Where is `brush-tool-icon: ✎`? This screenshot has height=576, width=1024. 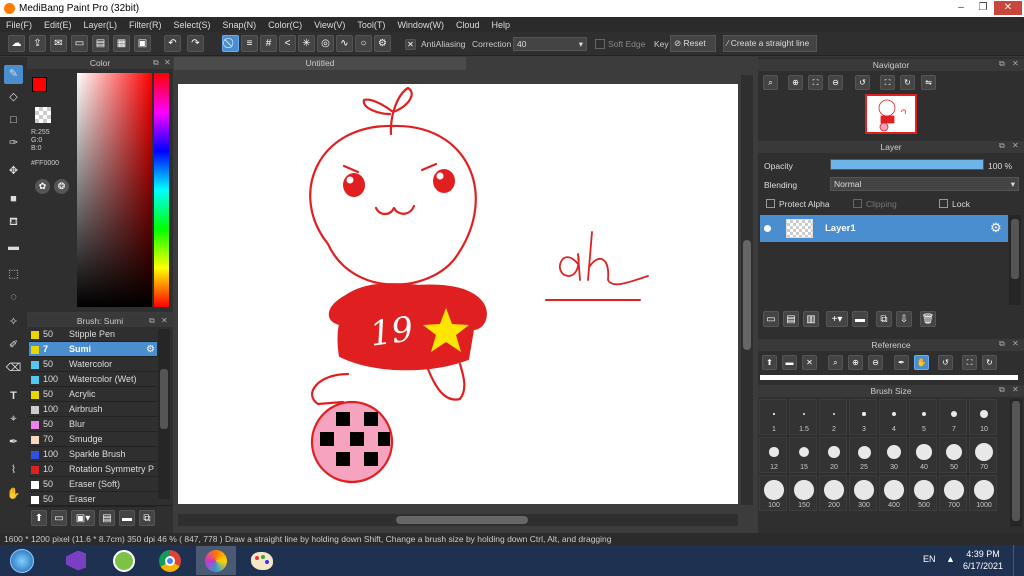
brush-tool-icon: ✎ is located at coordinates (13, 74).